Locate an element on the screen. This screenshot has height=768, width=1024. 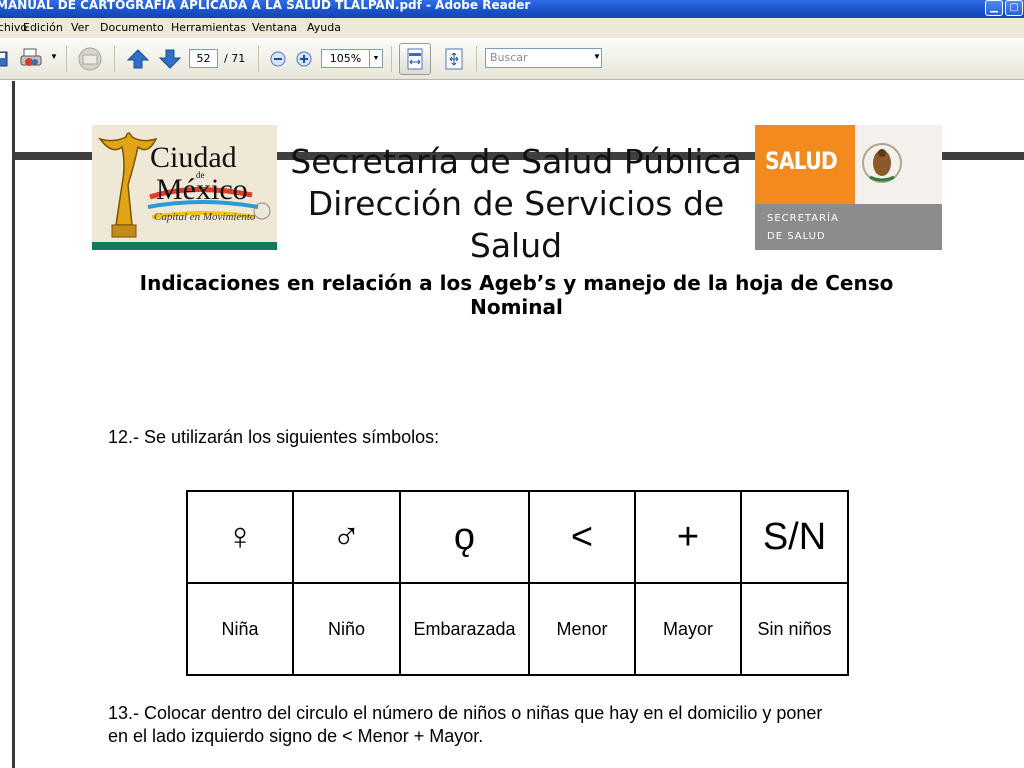
fit-page-icon is located at coordinates (454, 59).